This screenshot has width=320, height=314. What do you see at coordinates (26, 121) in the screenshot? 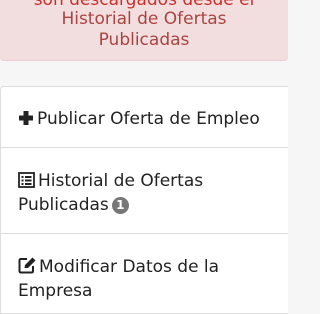
I see `plus-icon` at bounding box center [26, 121].